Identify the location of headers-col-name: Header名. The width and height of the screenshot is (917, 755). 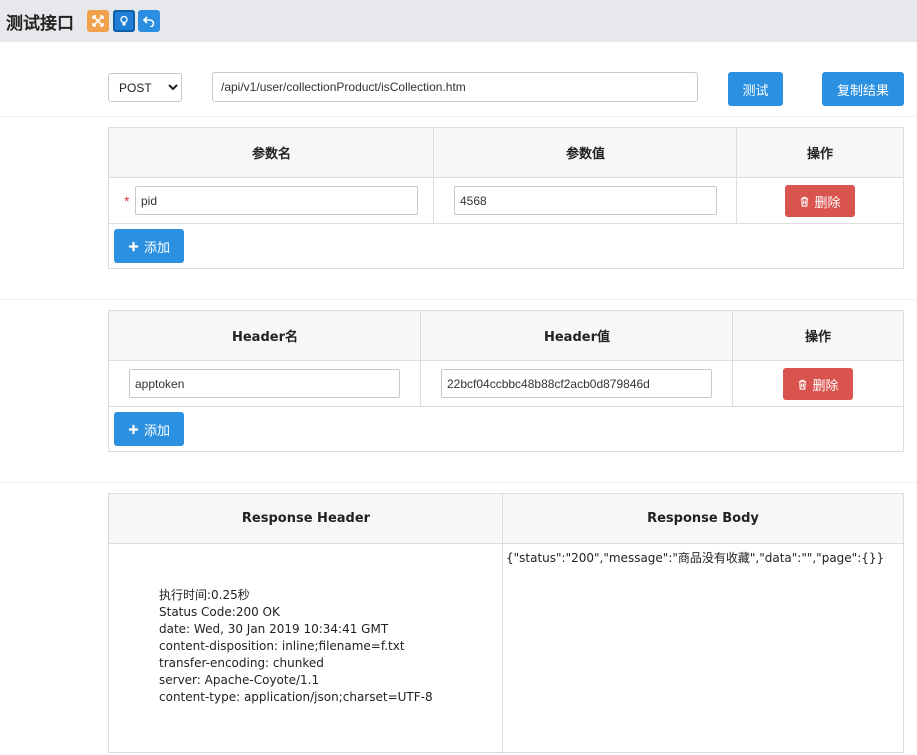
(265, 336).